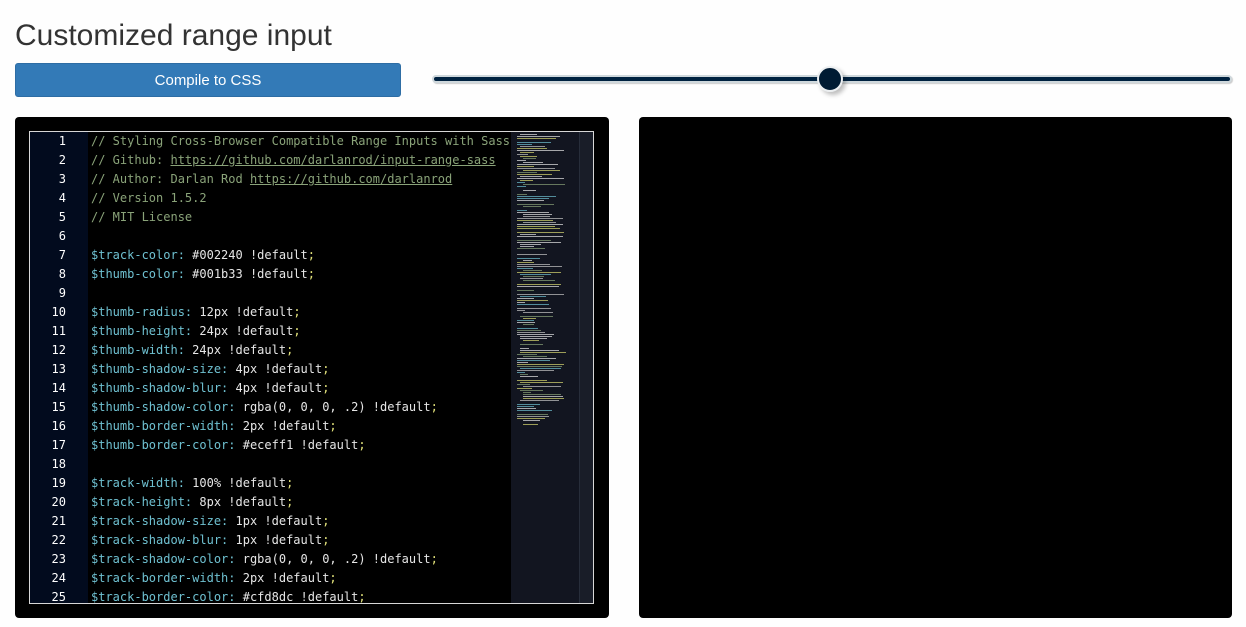  Describe the element at coordinates (138, 483) in the screenshot. I see `code-token: $track-width:` at that location.